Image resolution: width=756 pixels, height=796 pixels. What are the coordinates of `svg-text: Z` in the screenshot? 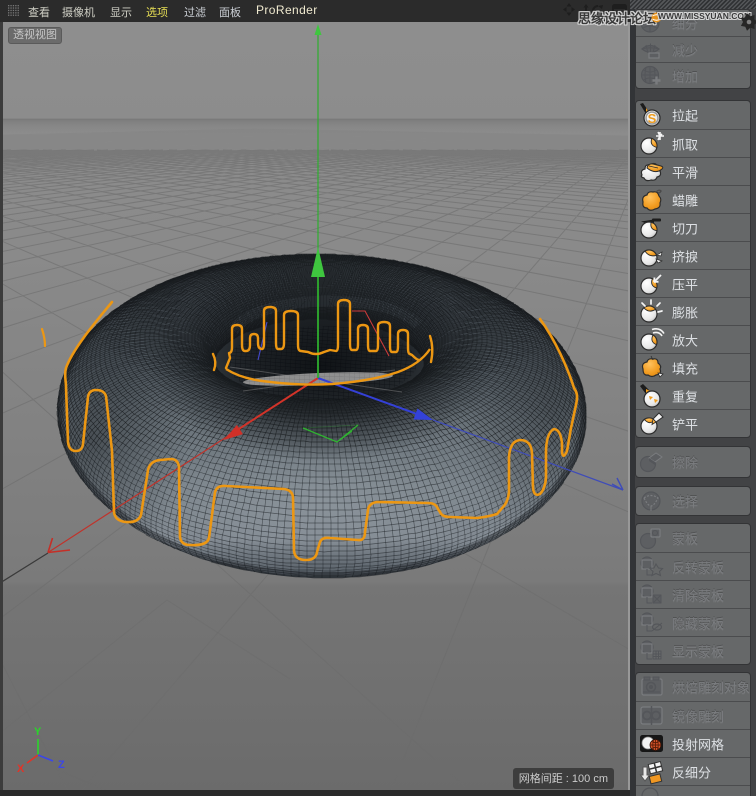 It's located at (61, 765).